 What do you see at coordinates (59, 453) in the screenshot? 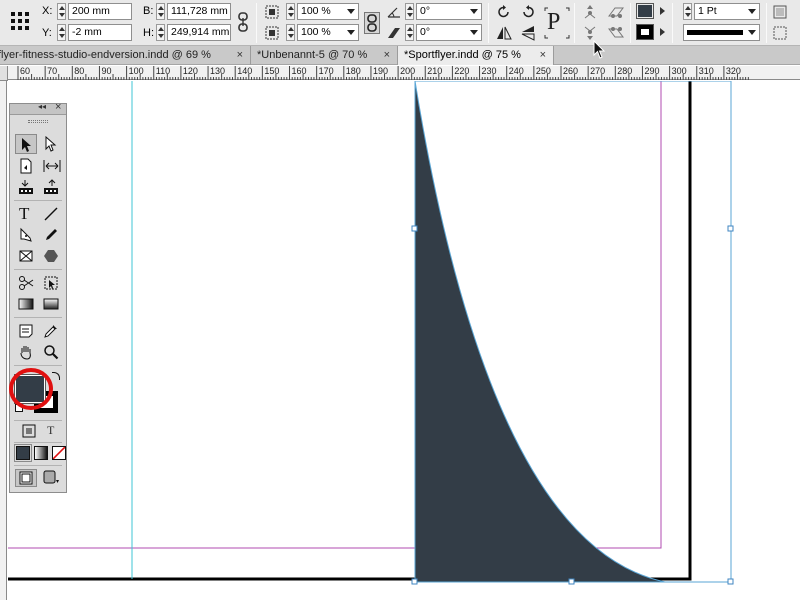
I see `apply-none-button` at bounding box center [59, 453].